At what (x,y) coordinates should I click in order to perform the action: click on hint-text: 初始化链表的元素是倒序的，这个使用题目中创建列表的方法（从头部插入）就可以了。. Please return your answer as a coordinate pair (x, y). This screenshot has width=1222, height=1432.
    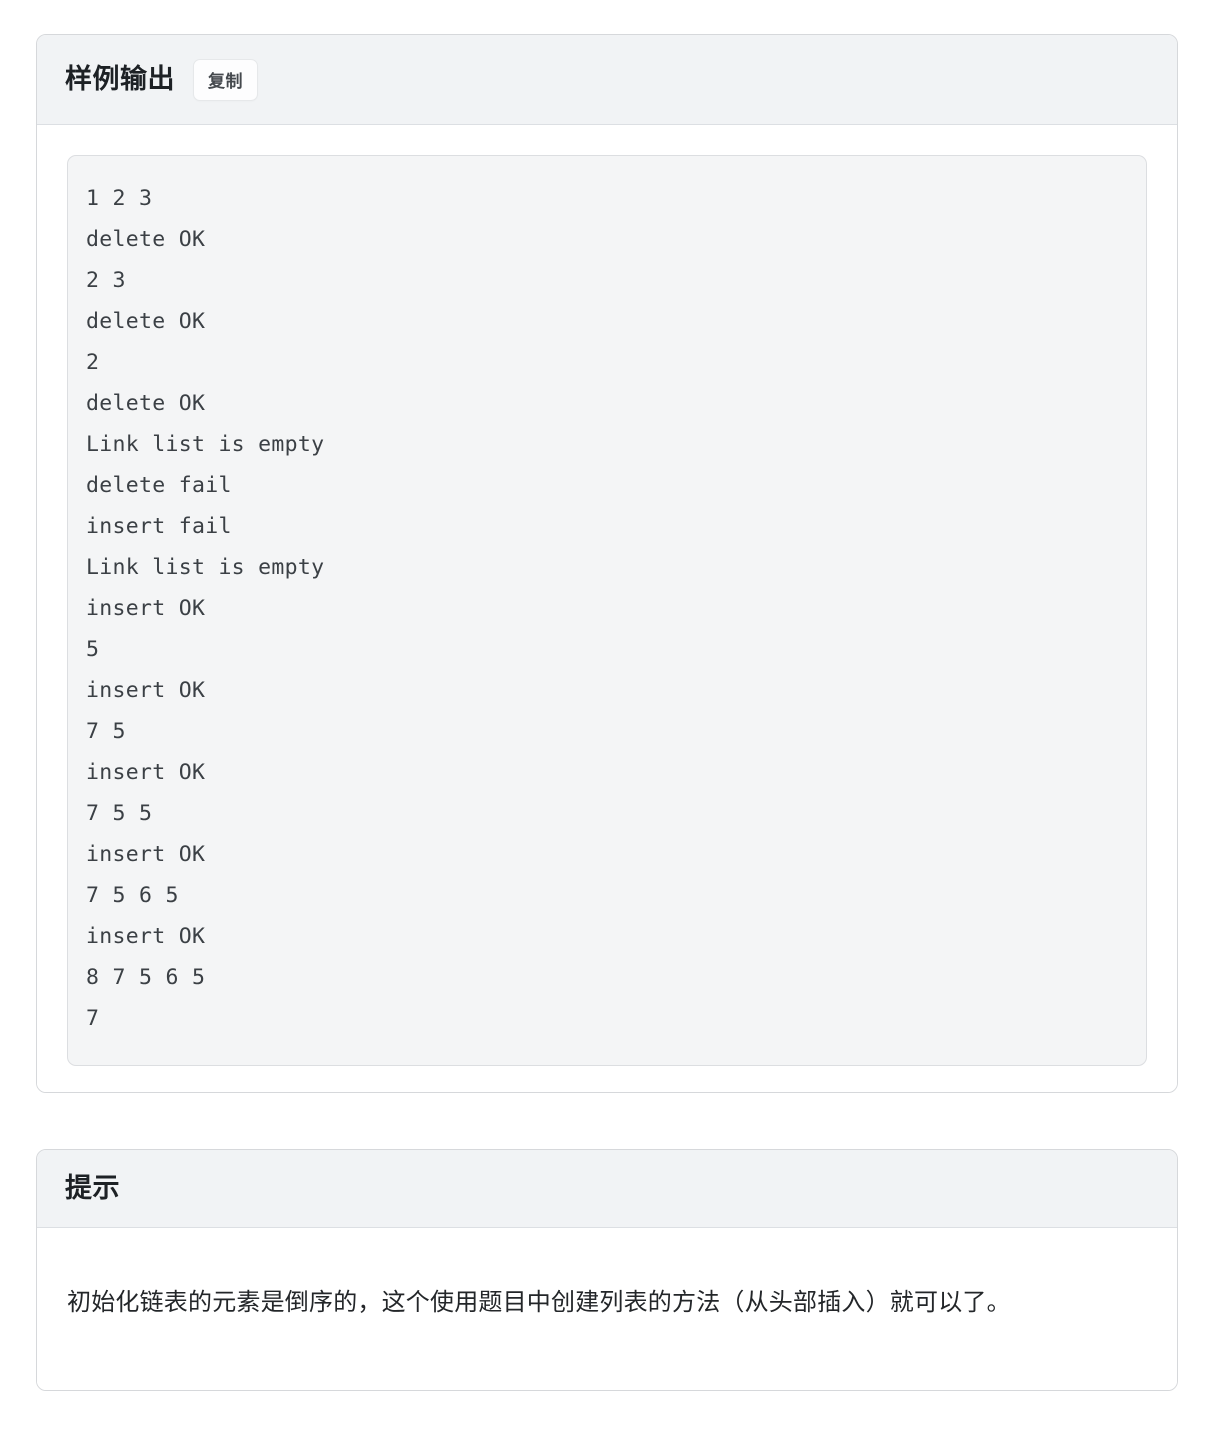
    Looking at the image, I should click on (539, 1302).